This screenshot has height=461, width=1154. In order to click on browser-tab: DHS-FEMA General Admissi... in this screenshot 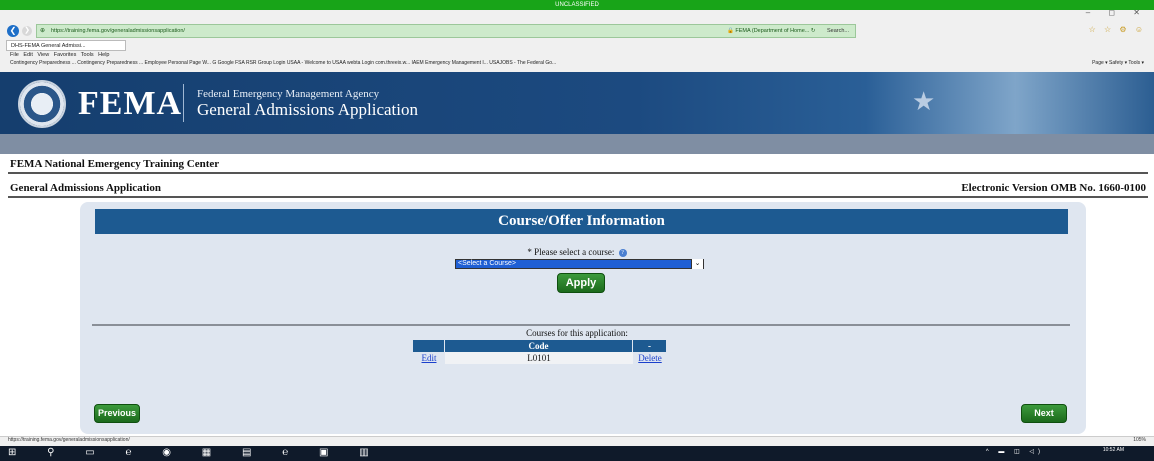, I will do `click(66, 45)`.